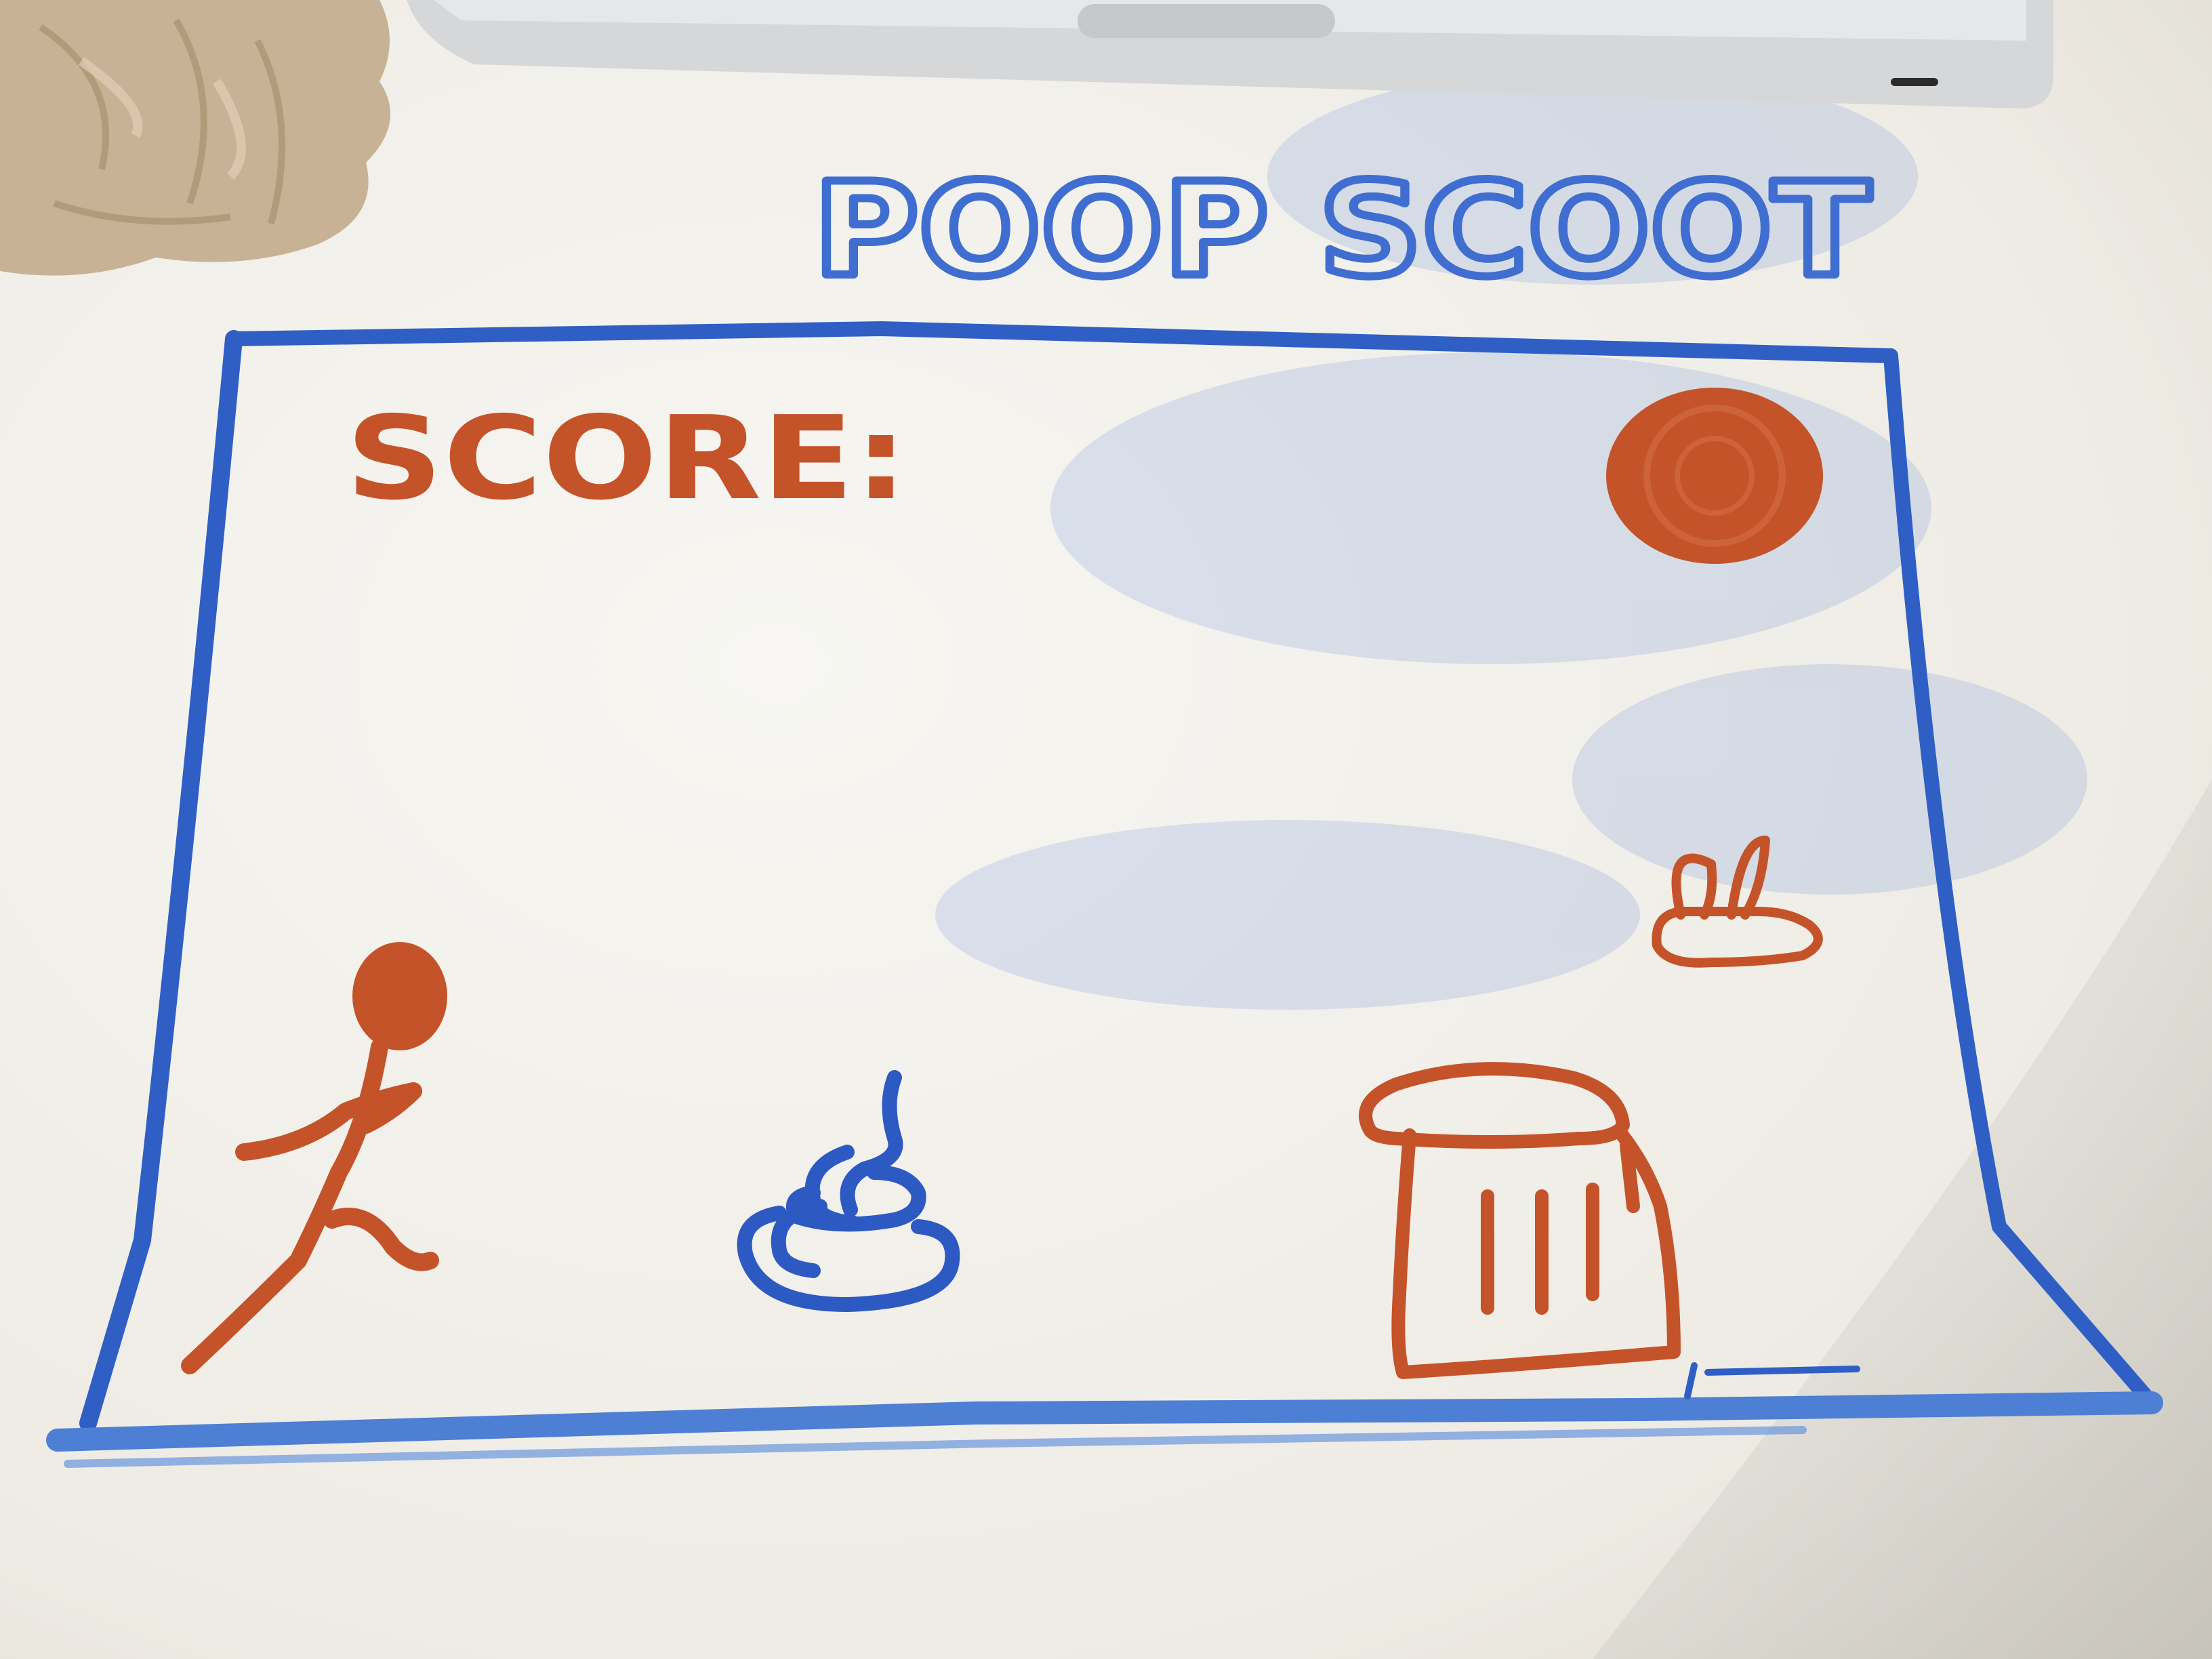 The height and width of the screenshot is (1659, 2212). I want to click on laptop-latch, so click(1206, 21).